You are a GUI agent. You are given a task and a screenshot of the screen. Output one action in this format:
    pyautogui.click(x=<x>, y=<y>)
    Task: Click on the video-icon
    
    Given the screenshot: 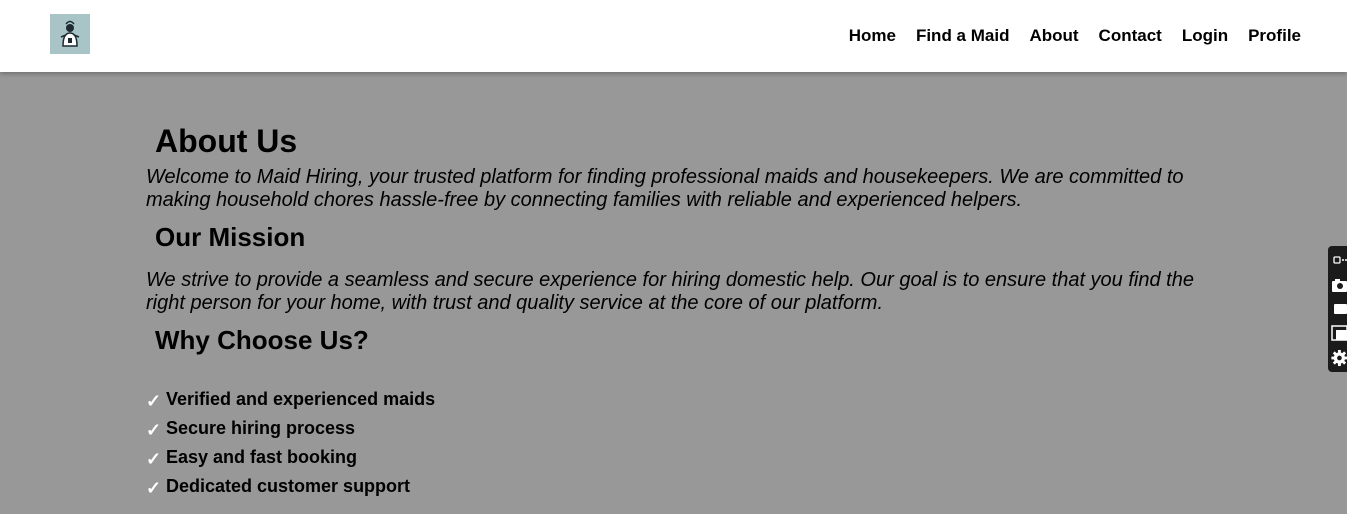 What is the action you would take?
    pyautogui.click(x=1338, y=309)
    